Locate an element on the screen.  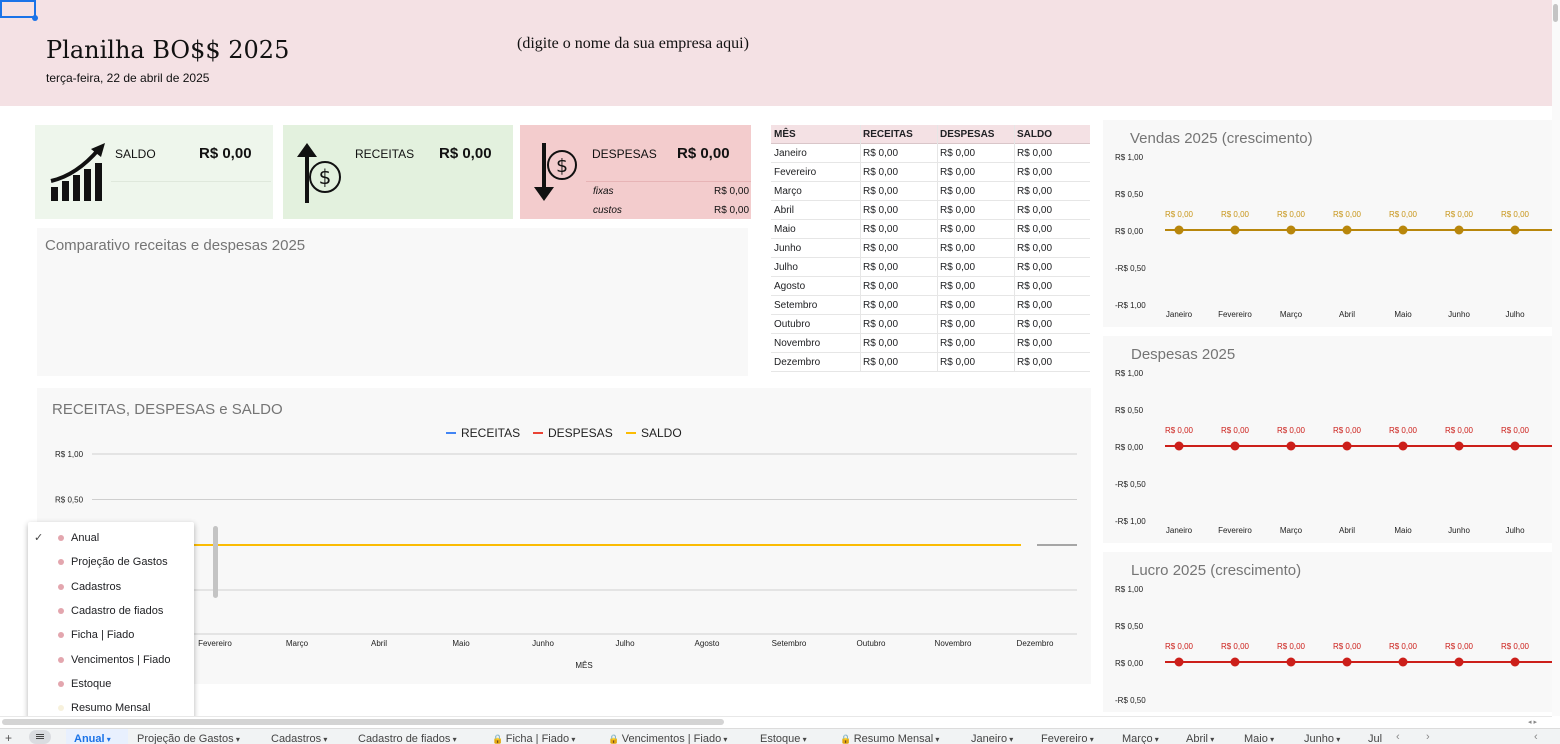
table-cell: Julho is located at coordinates (786, 267).